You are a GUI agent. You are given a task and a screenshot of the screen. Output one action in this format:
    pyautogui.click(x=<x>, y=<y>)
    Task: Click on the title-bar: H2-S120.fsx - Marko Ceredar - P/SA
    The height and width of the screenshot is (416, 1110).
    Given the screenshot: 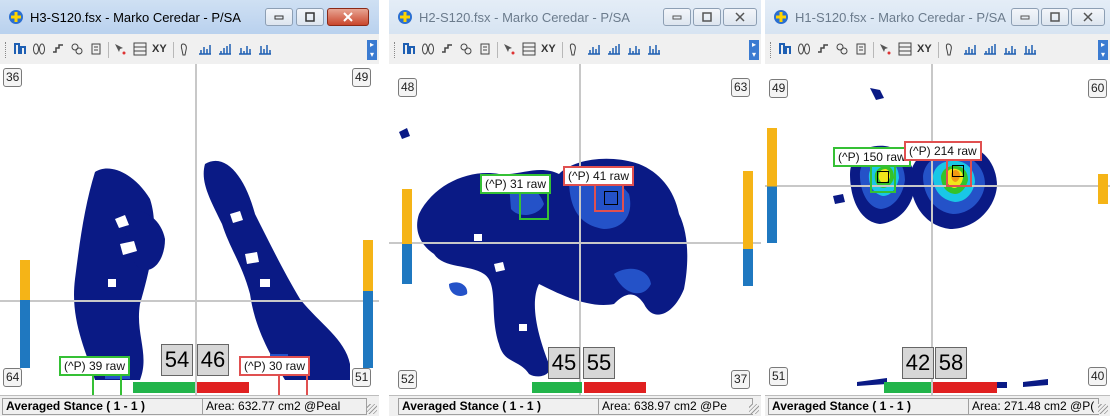 What is the action you would take?
    pyautogui.click(x=575, y=17)
    